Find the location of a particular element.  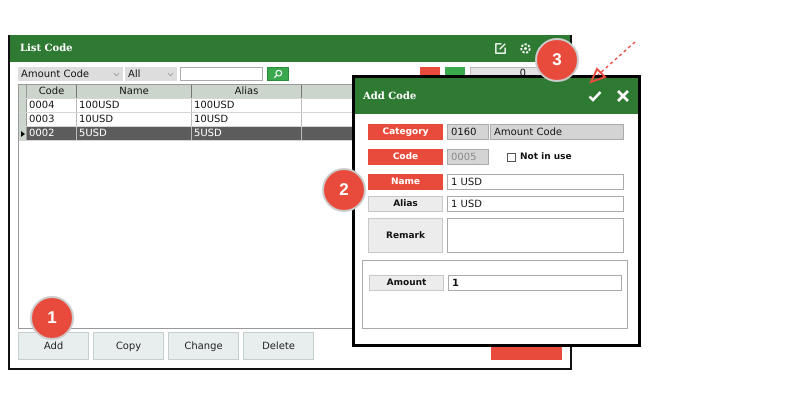

field-label: Alias is located at coordinates (405, 204).